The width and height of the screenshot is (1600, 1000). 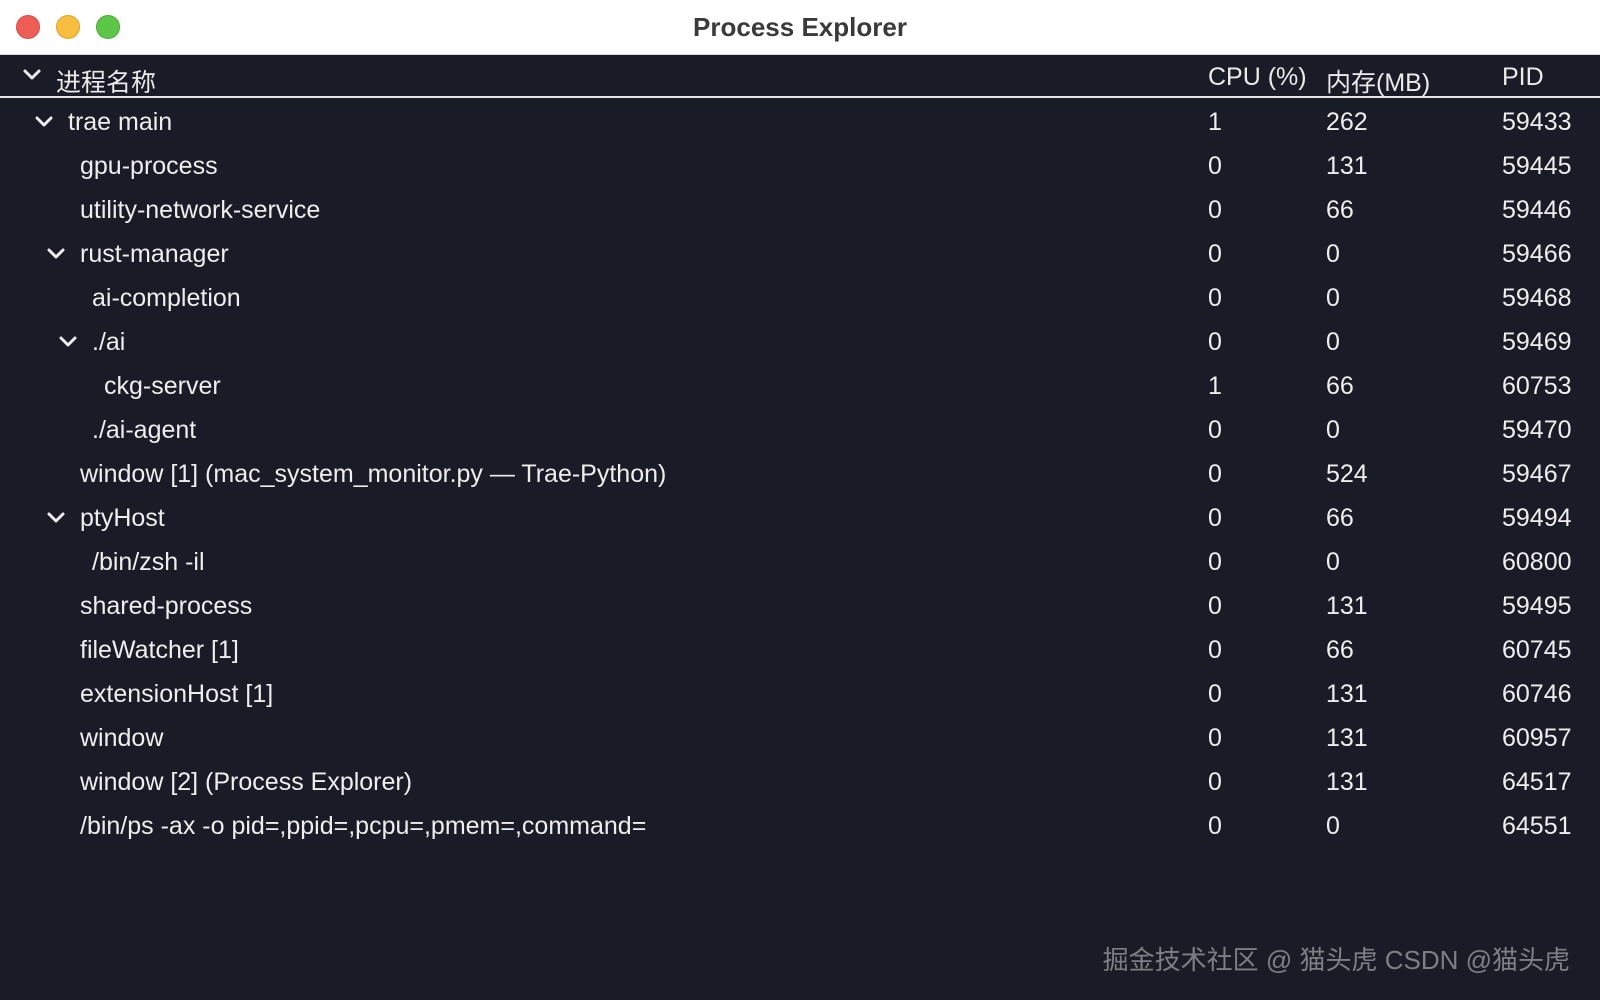 I want to click on process-name: /bin/zsh -il, so click(x=148, y=562).